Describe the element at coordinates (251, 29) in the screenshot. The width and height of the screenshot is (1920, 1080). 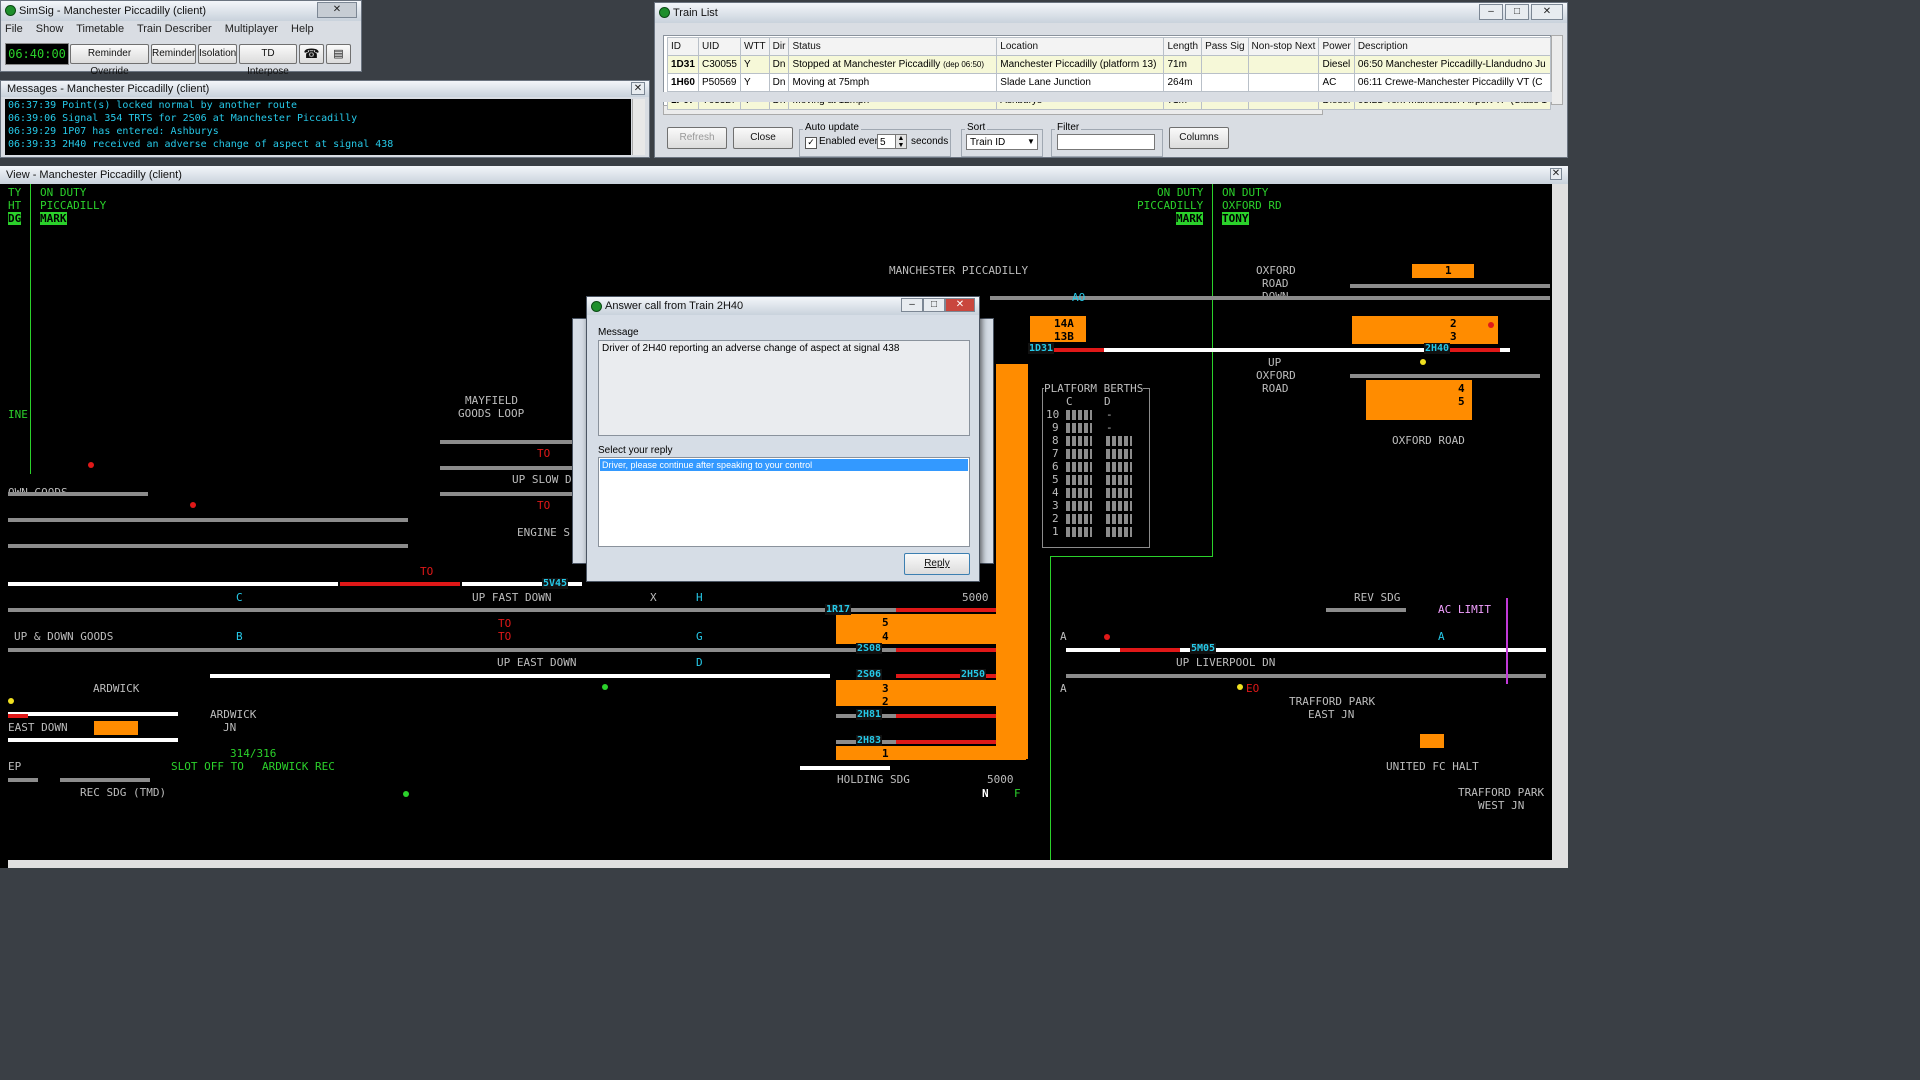
I see `menu-multiplayer: Multiplayer` at that location.